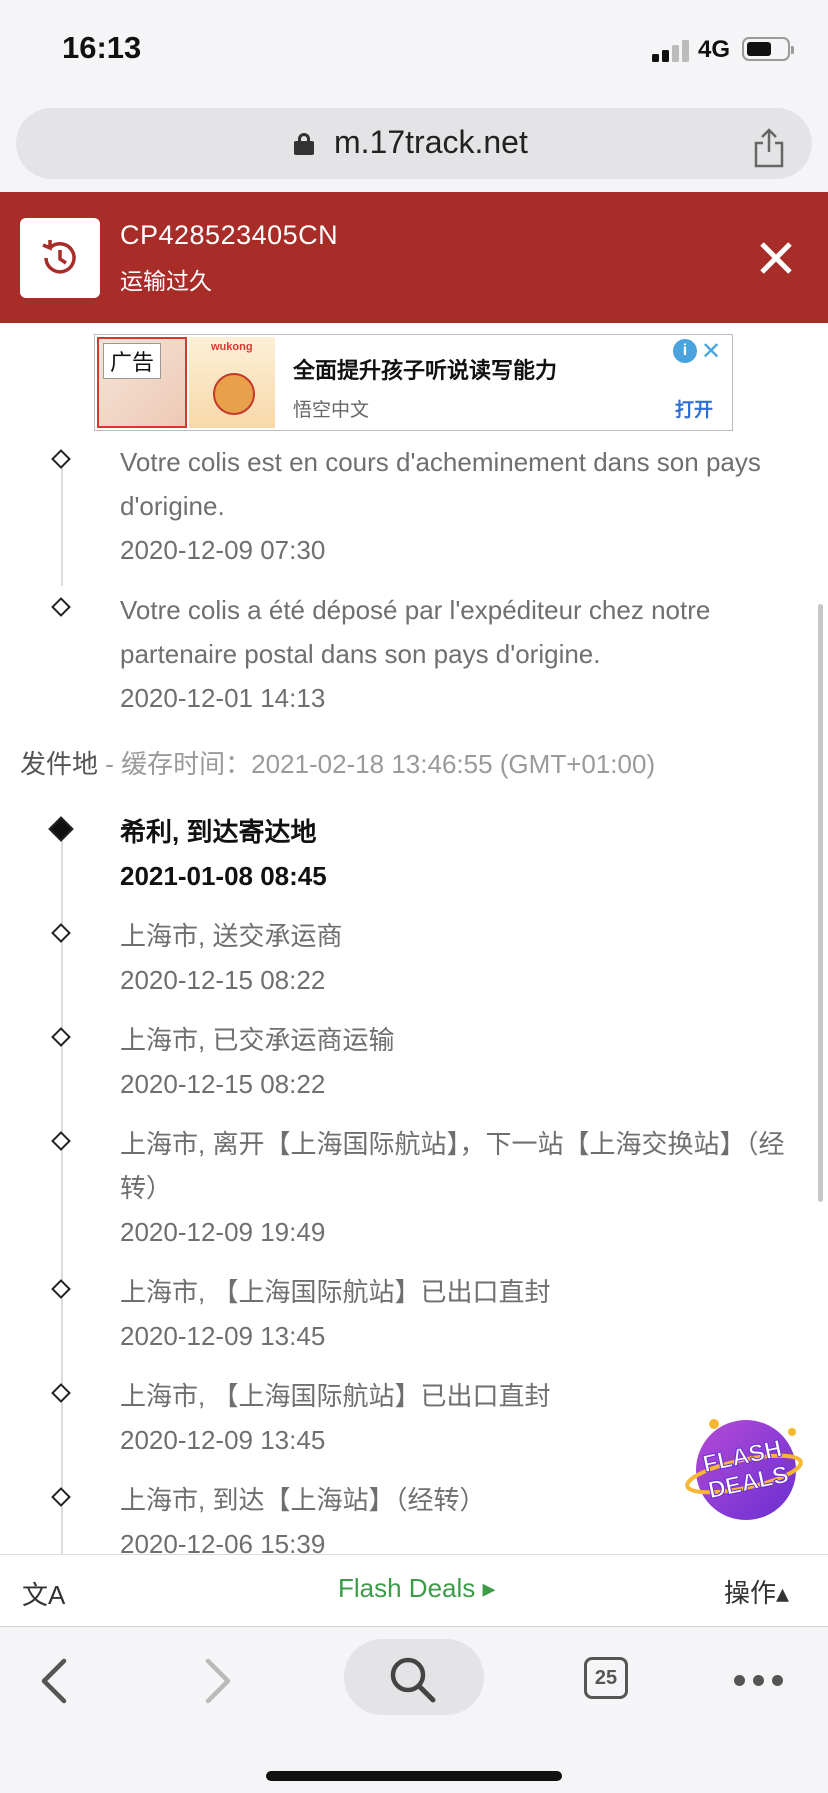 The width and height of the screenshot is (828, 1793). Describe the element at coordinates (43, 1593) in the screenshot. I see `translate-icon: 文A` at that location.